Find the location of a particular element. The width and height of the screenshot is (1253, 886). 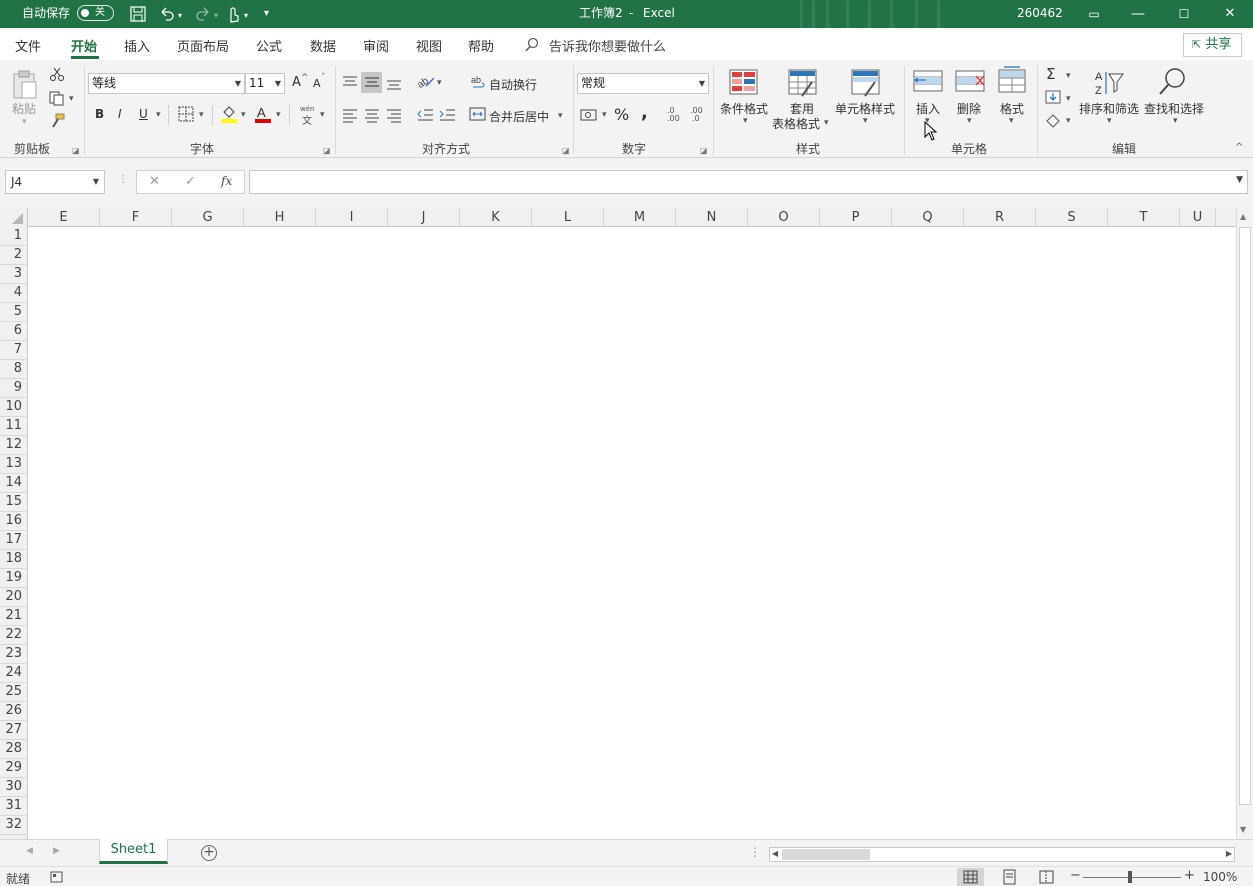

user-id: 260462 is located at coordinates (1040, 13).